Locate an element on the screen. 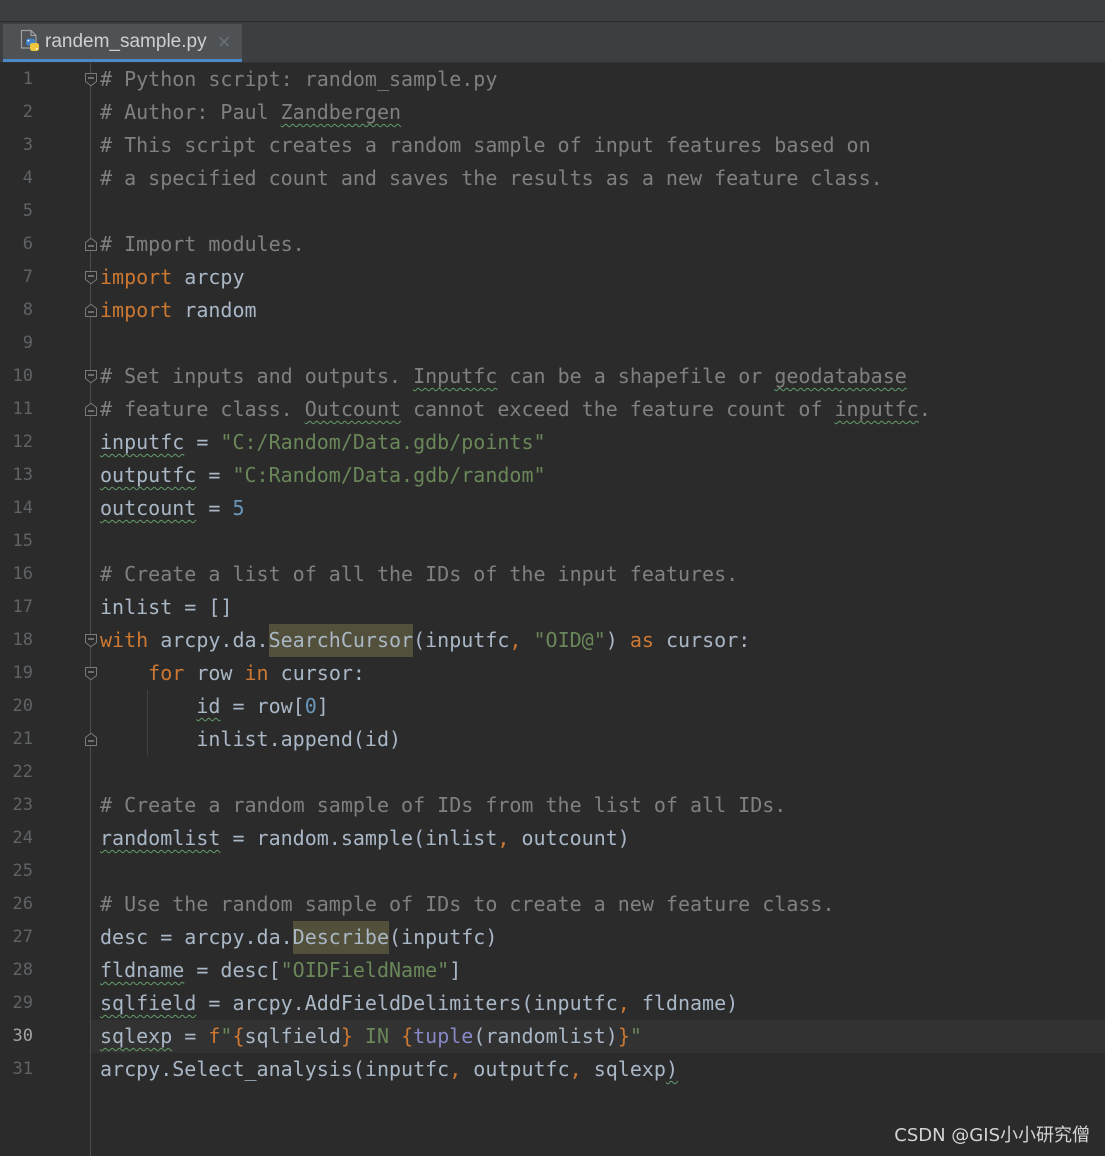  line-number: 17 is located at coordinates (16, 607).